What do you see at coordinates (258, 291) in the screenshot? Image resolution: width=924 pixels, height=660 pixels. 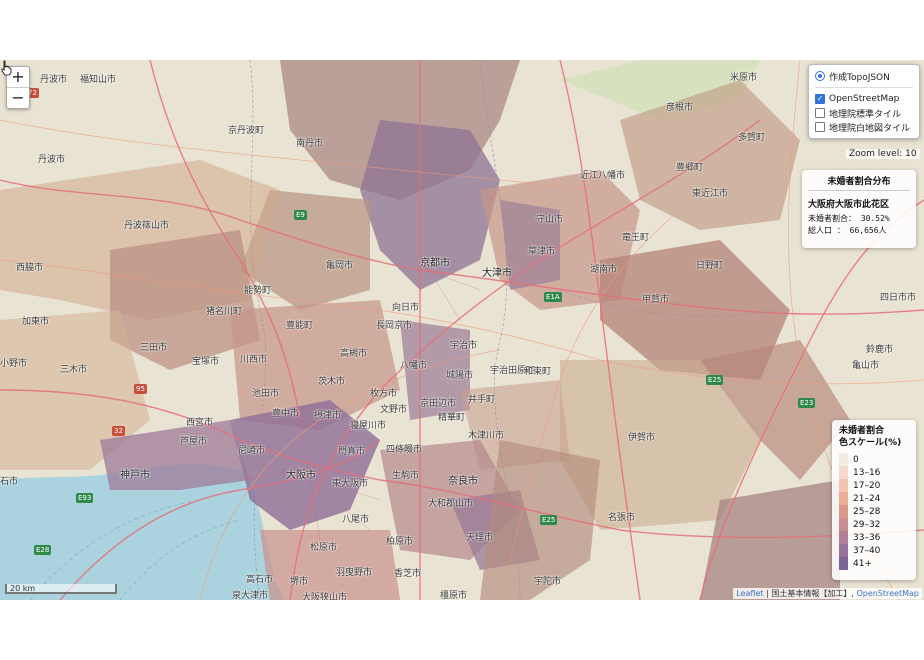 I see `place-label: 能勢町` at bounding box center [258, 291].